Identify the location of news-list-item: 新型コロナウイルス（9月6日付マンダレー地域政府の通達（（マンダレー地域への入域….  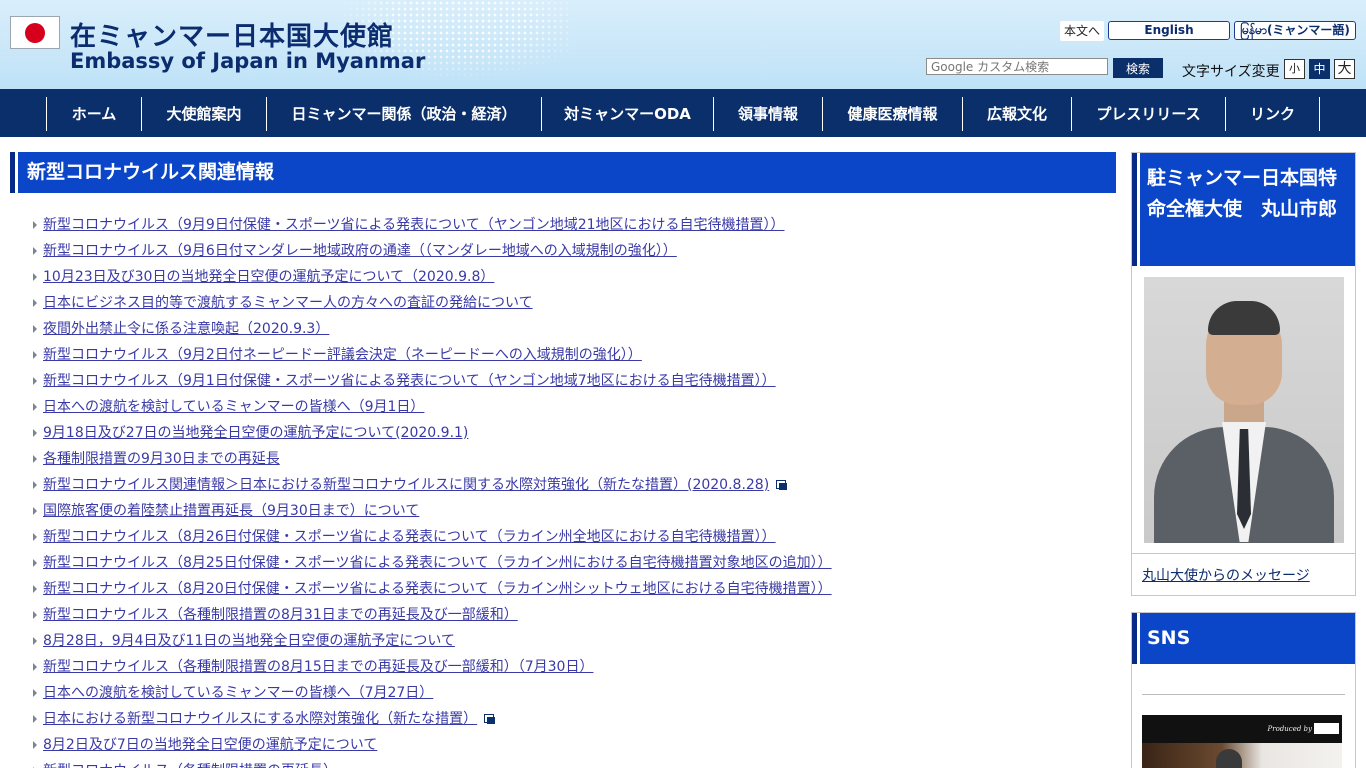
(573, 251).